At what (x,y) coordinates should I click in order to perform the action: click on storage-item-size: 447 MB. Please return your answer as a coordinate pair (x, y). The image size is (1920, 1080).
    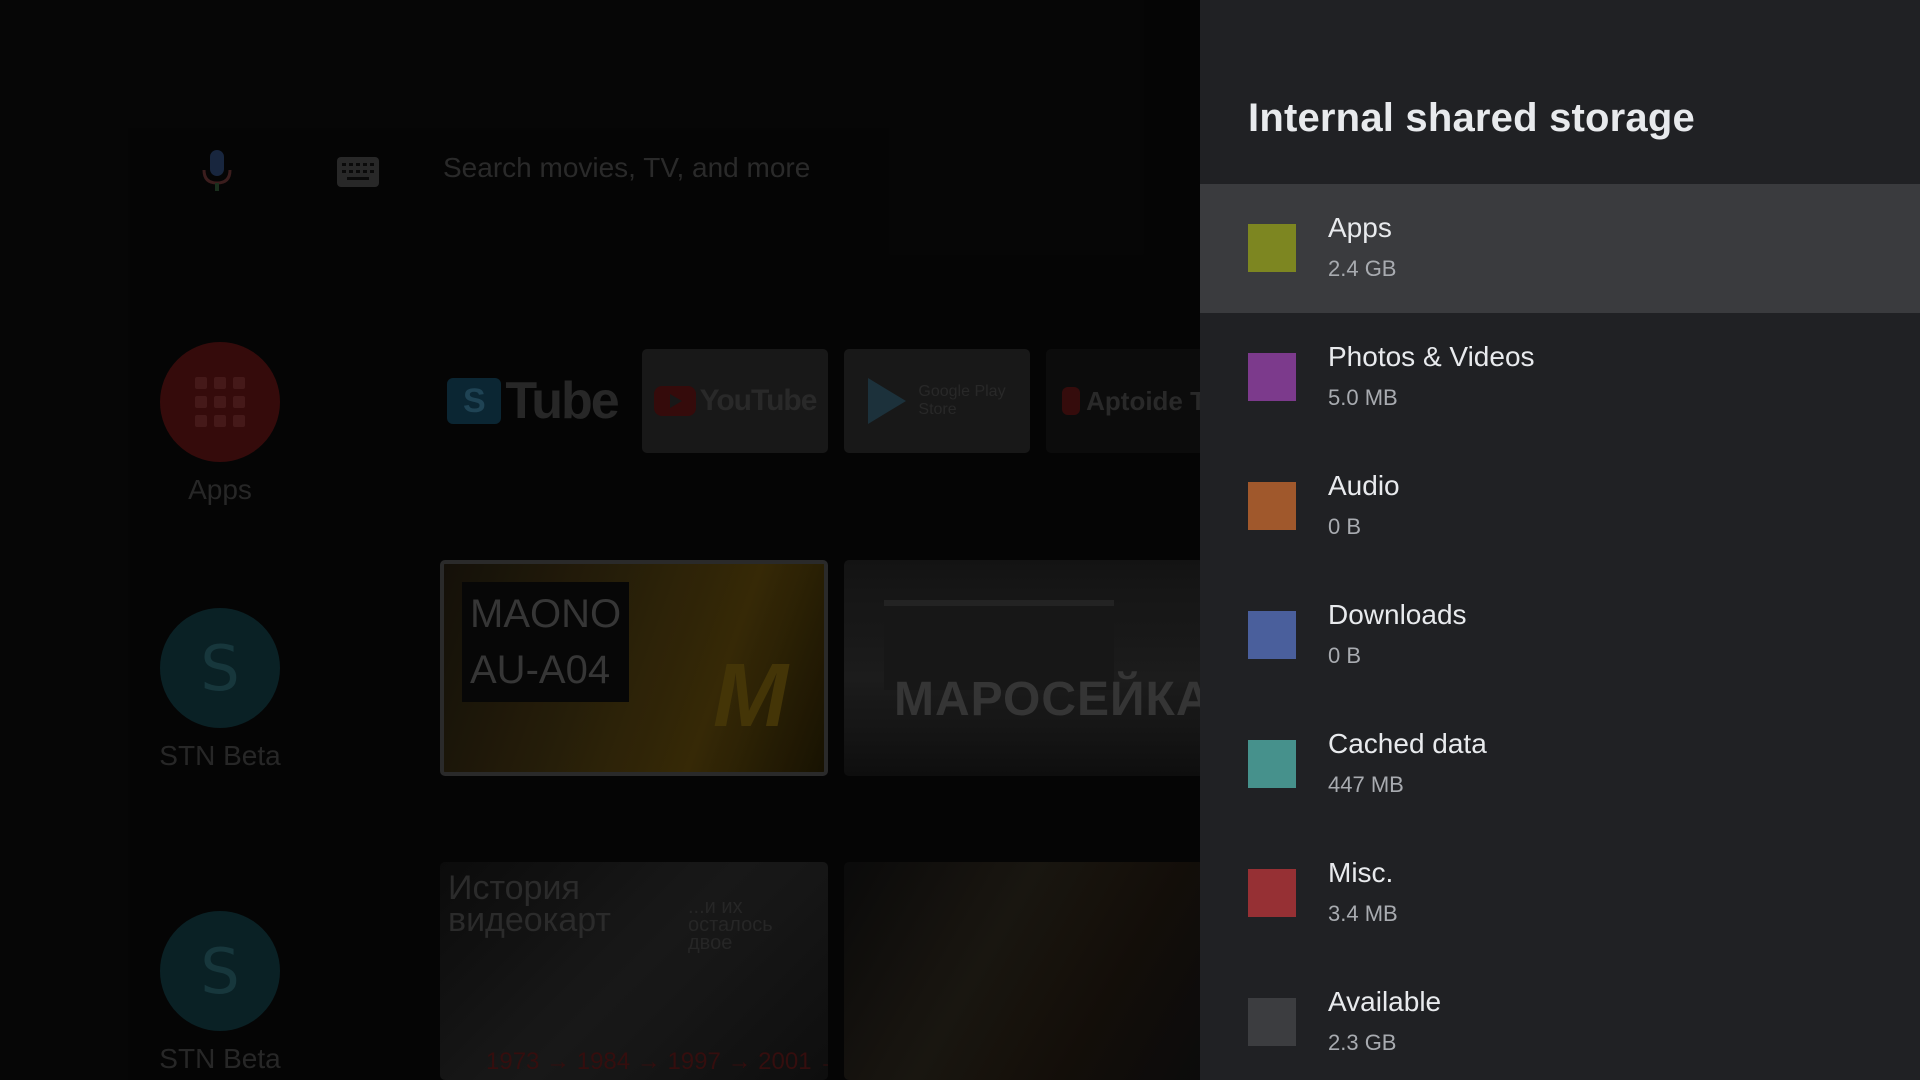
    Looking at the image, I should click on (1366, 784).